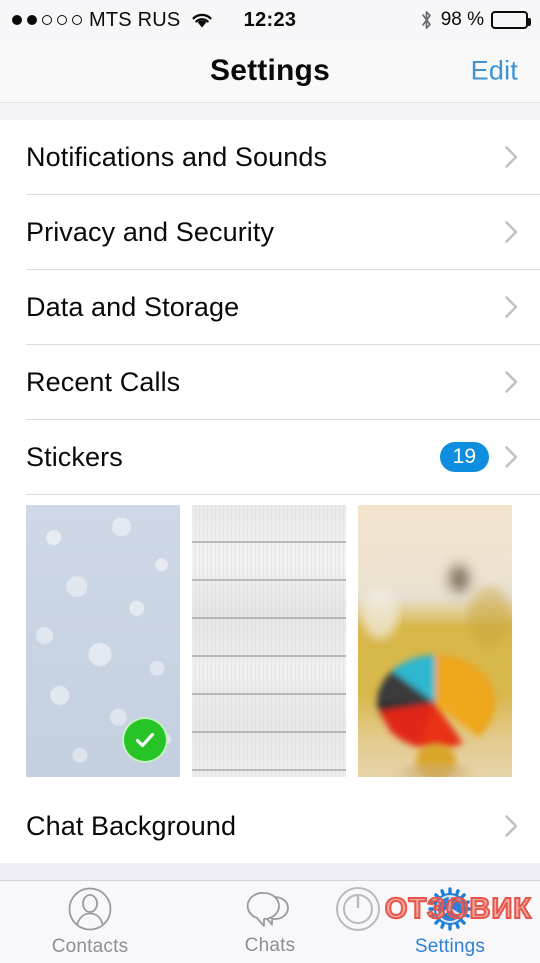  Describe the element at coordinates (177, 156) in the screenshot. I see `row-label: Notifications and Sounds` at that location.